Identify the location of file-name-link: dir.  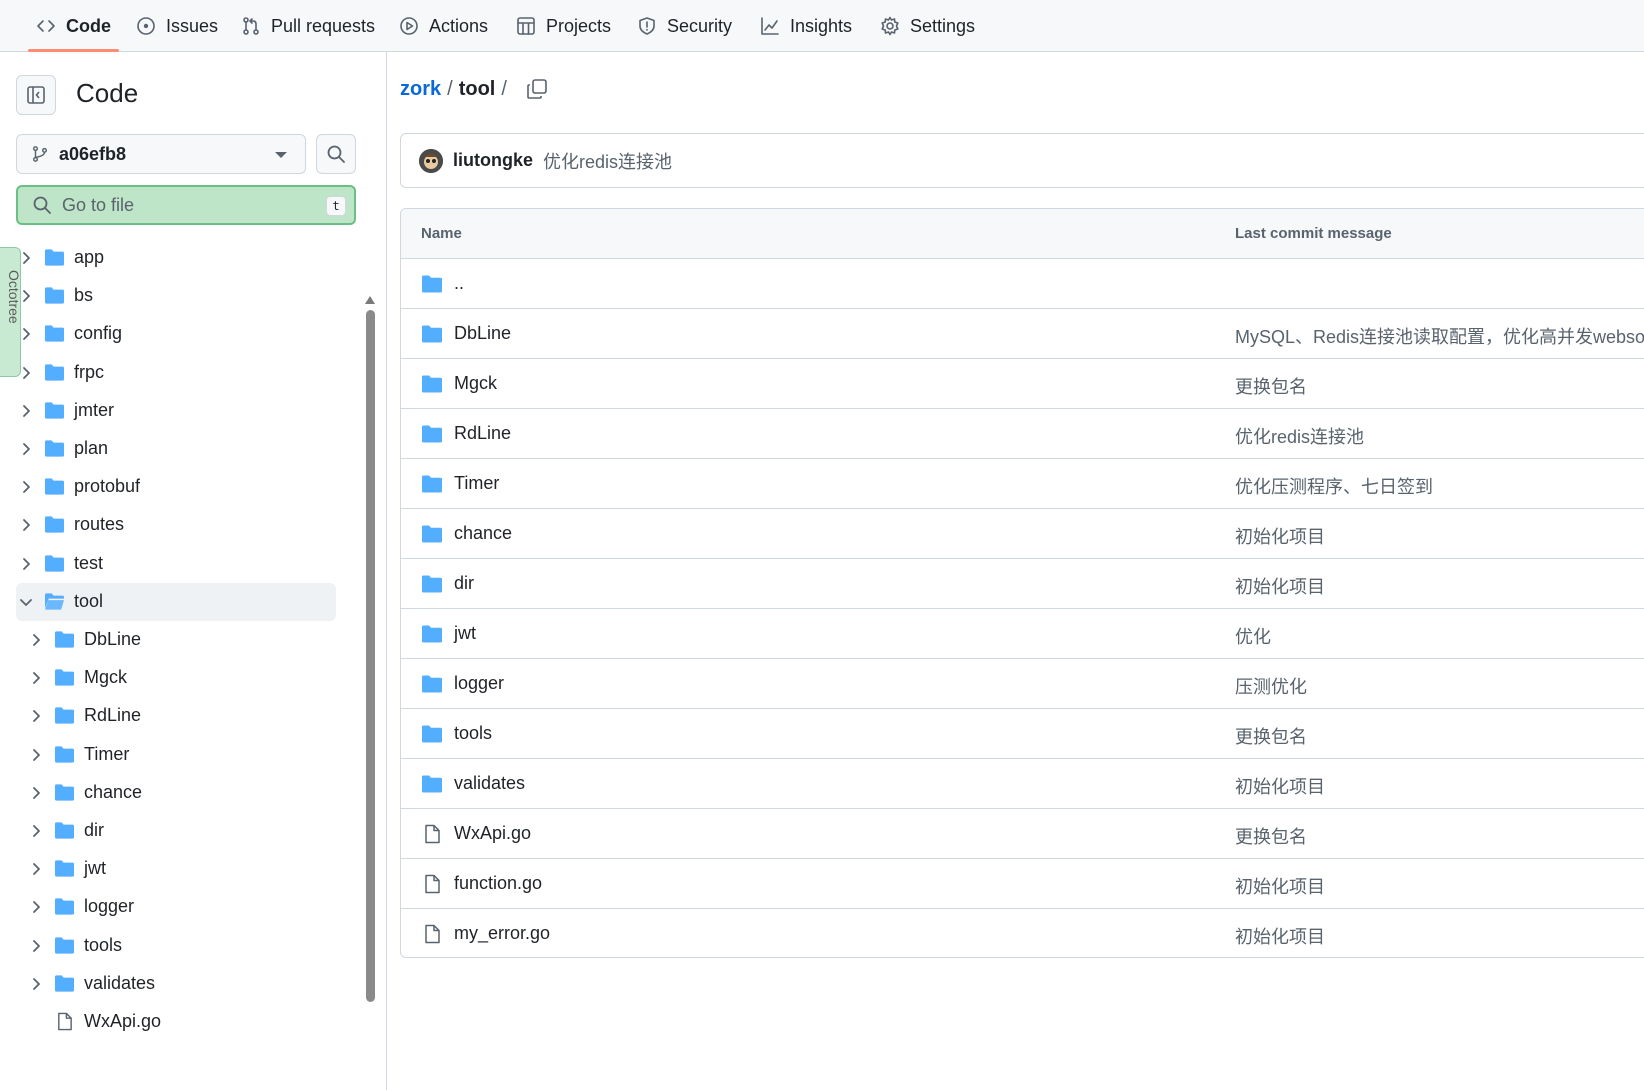
(464, 583).